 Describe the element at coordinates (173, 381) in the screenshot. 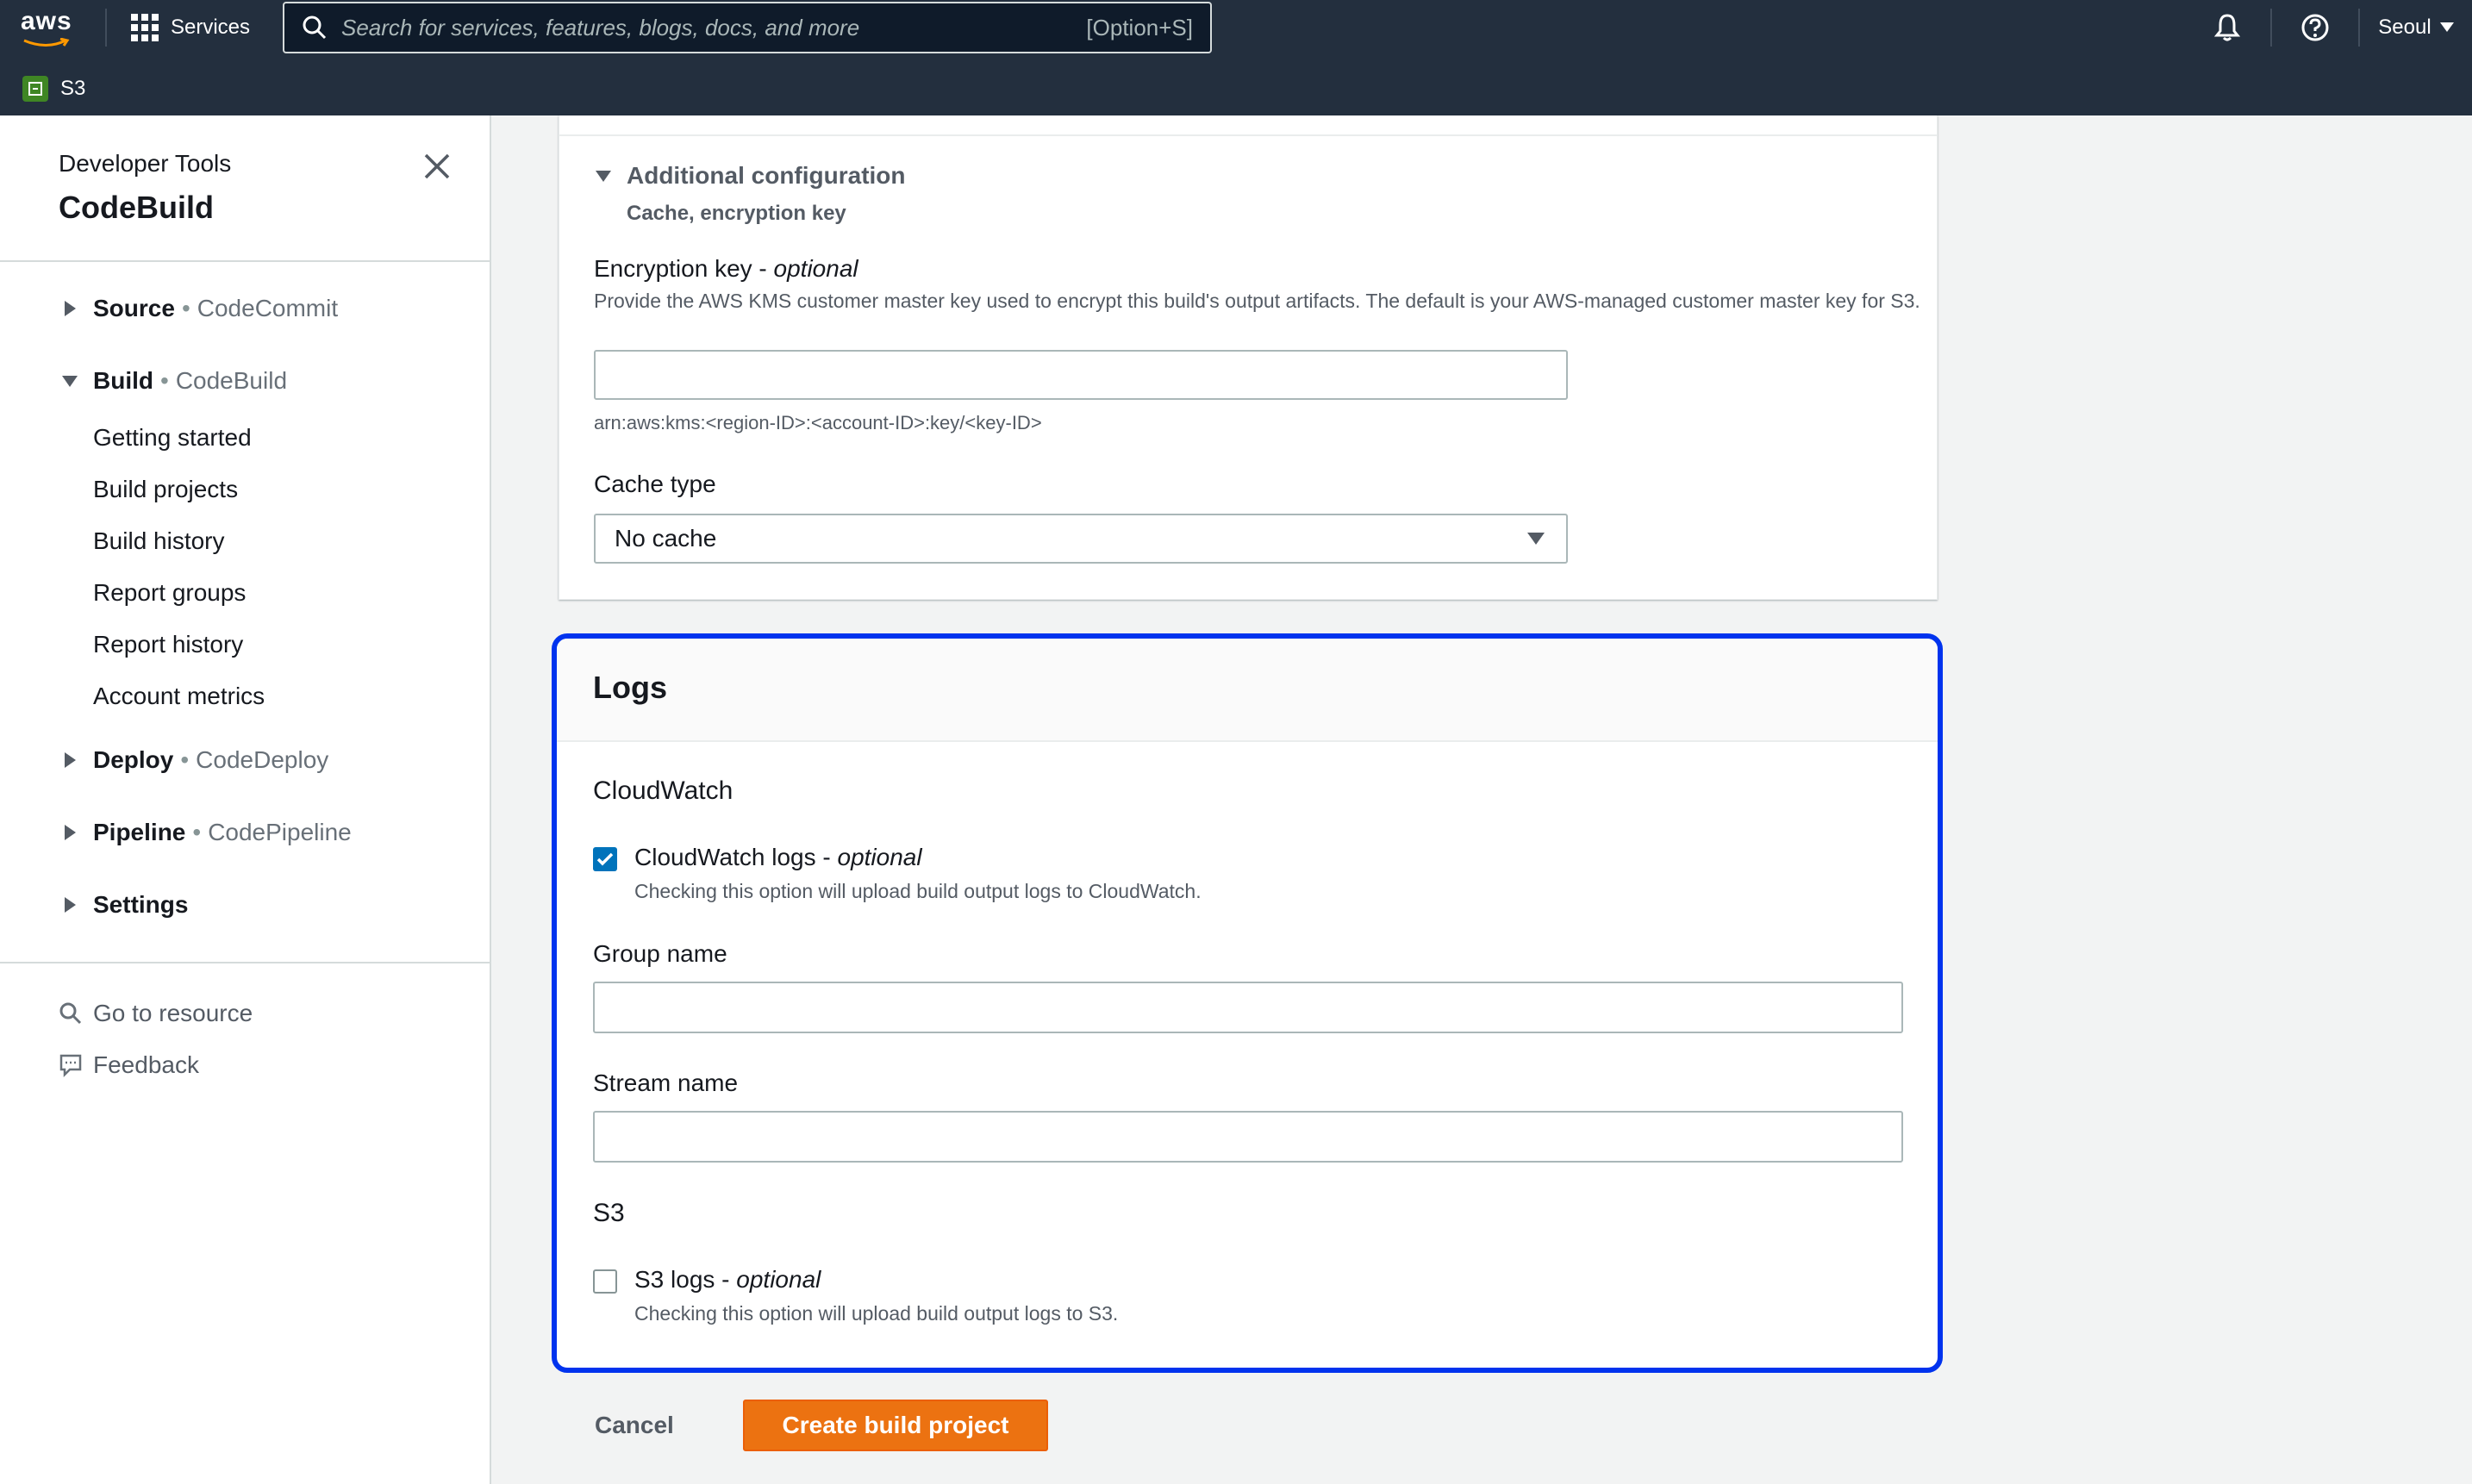

I see `sidebar-section-build: Build • CodeBuild` at that location.